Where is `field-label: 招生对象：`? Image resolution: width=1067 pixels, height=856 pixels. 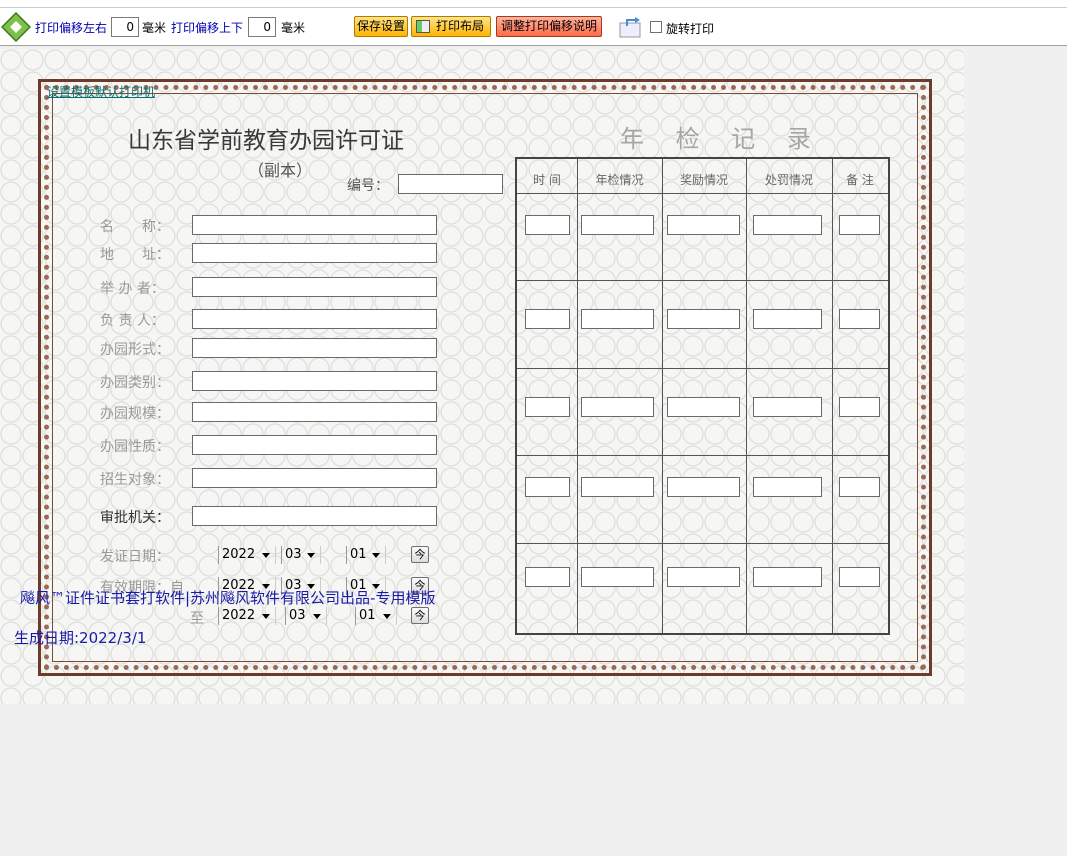 field-label: 招生对象： is located at coordinates (135, 480).